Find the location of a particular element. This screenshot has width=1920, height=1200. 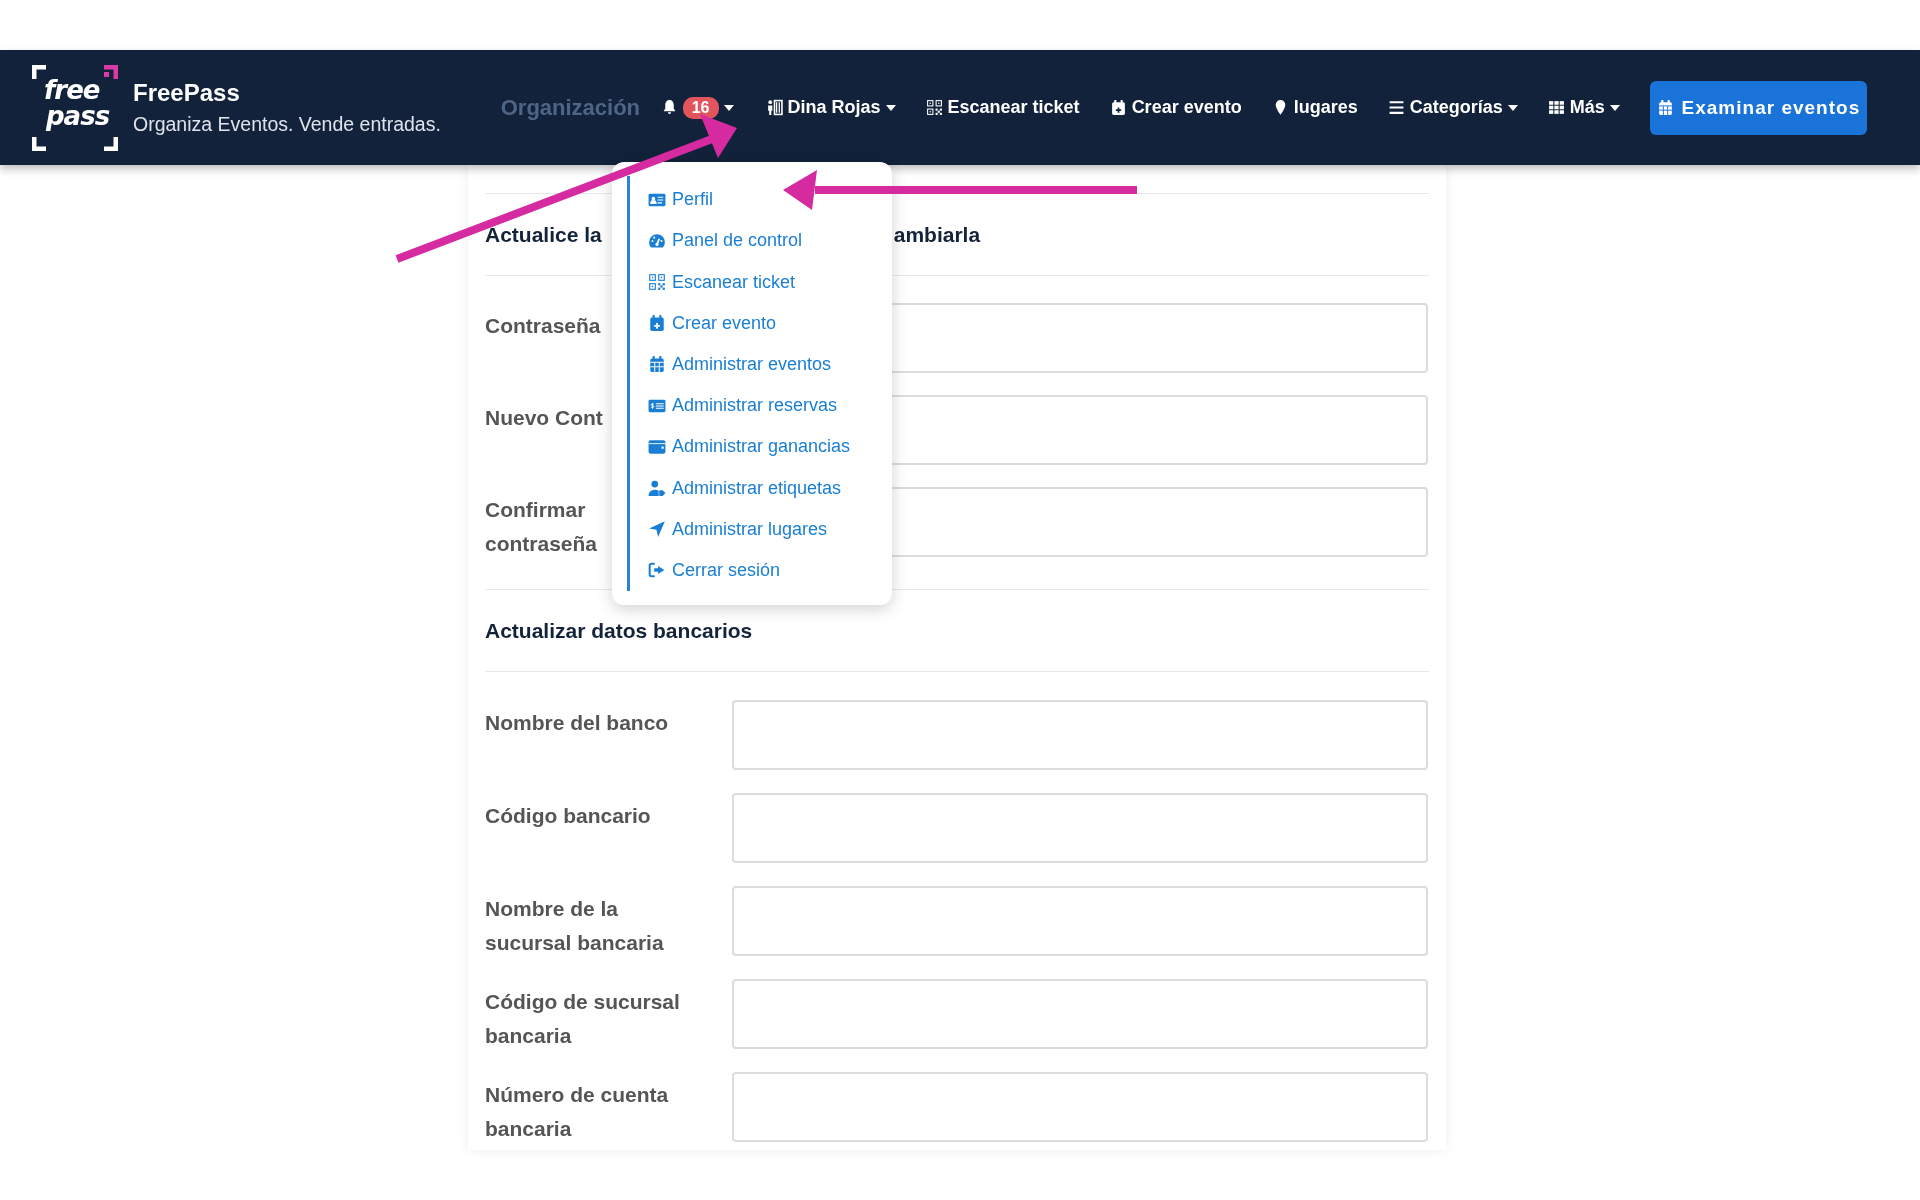

site-tagline: Organiza Eventos. Vende entradas. is located at coordinates (287, 124).